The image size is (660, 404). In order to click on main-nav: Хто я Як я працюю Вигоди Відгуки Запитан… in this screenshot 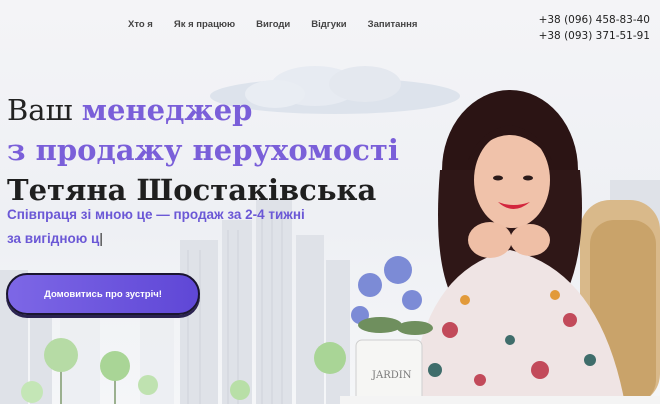, I will do `click(272, 24)`.